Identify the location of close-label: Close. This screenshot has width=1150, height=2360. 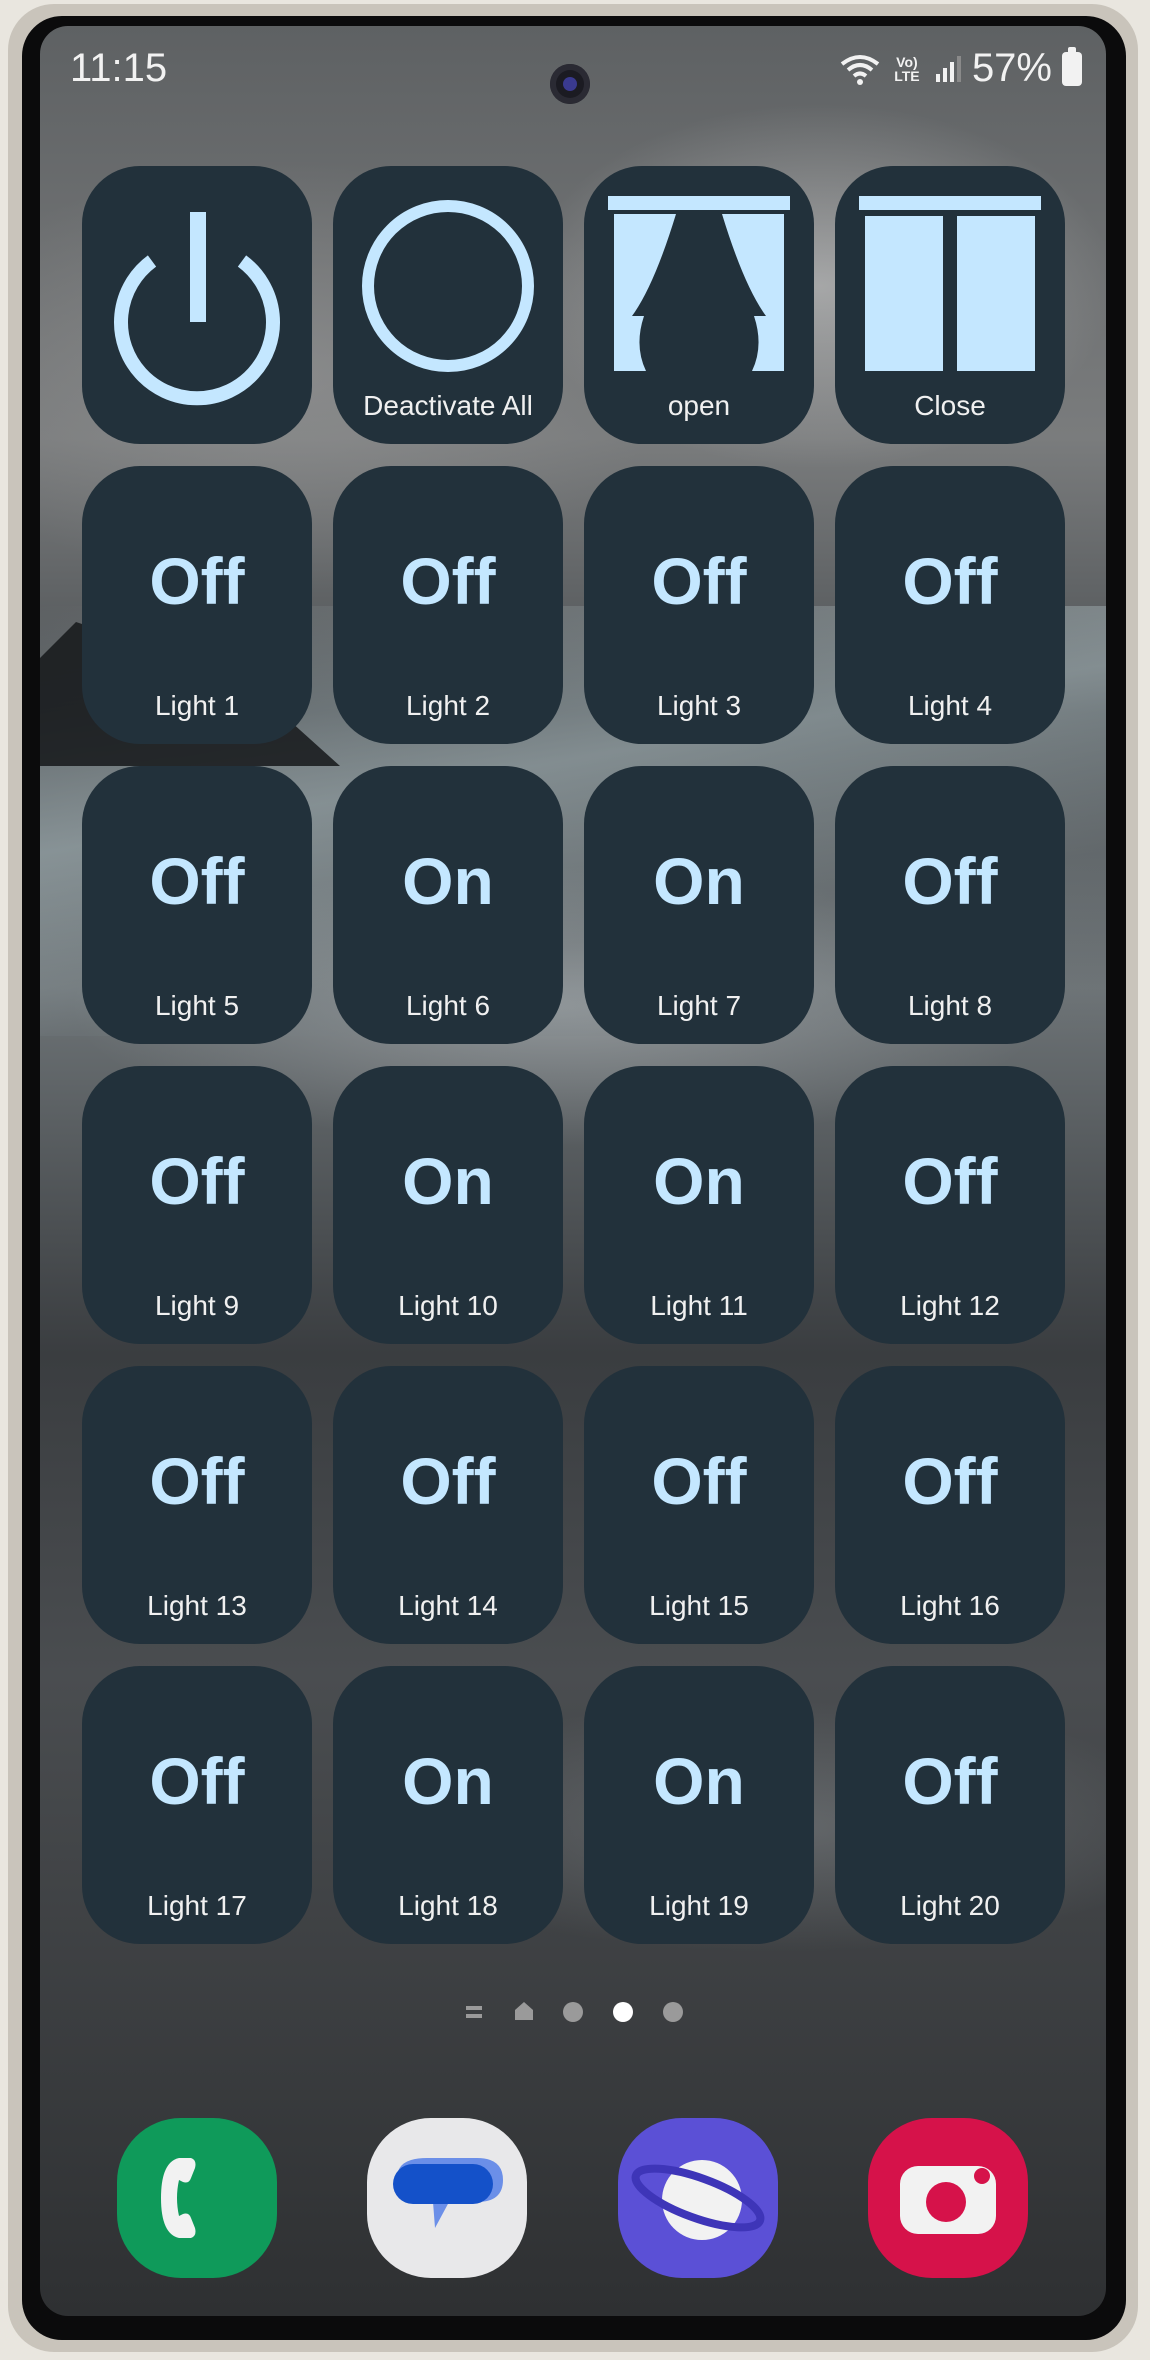
(950, 405).